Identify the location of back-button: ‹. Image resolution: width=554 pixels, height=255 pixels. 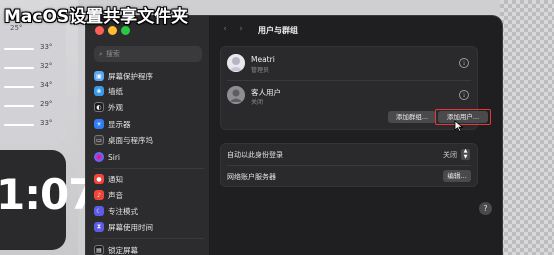
(225, 29).